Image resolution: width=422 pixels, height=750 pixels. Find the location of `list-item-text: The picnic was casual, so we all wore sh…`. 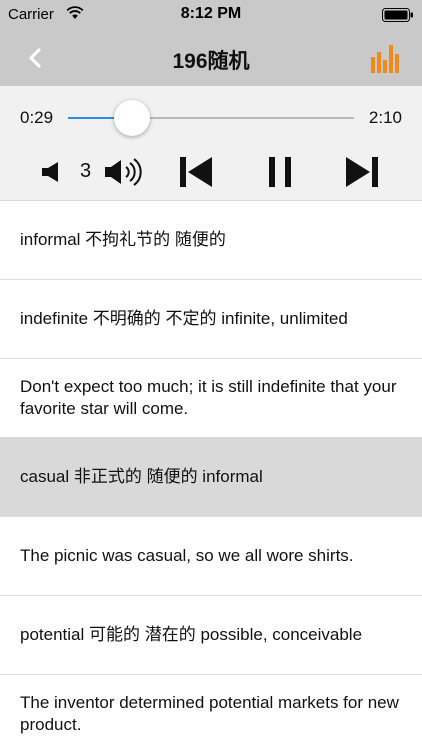

list-item-text: The picnic was casual, so we all wore sh… is located at coordinates (187, 555).